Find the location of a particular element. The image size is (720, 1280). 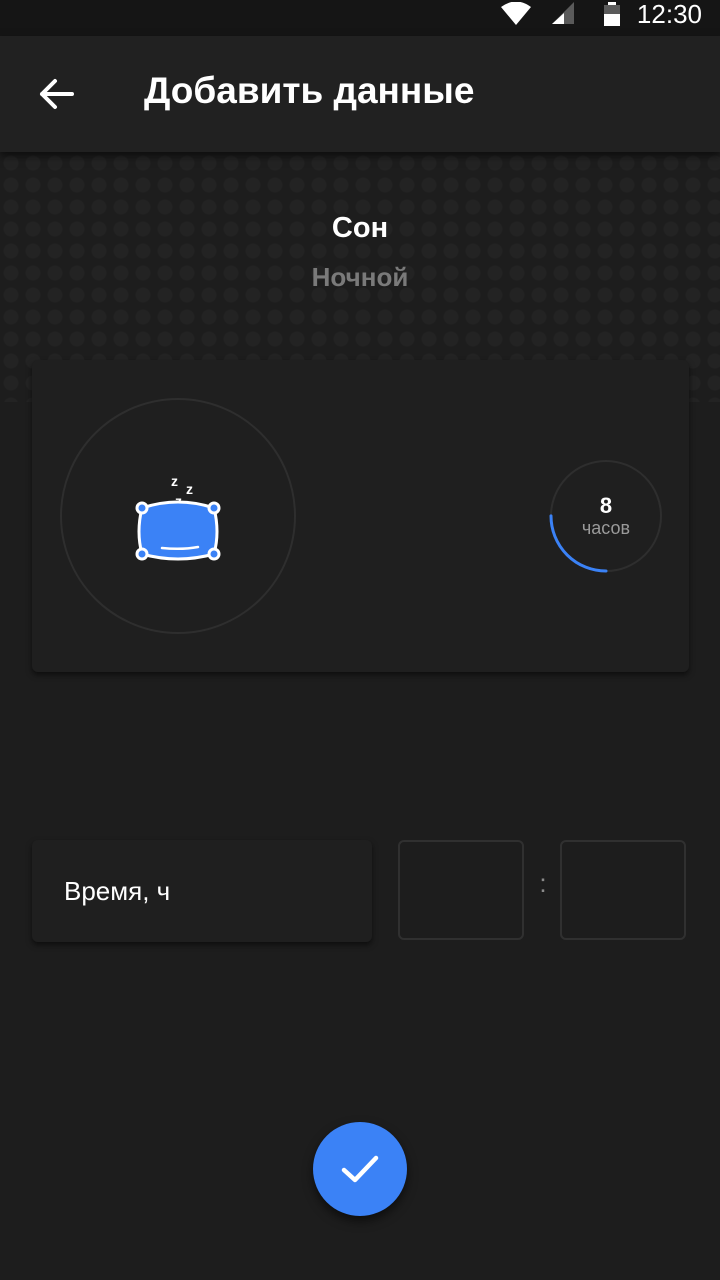

wifi-icon is located at coordinates (516, 13).